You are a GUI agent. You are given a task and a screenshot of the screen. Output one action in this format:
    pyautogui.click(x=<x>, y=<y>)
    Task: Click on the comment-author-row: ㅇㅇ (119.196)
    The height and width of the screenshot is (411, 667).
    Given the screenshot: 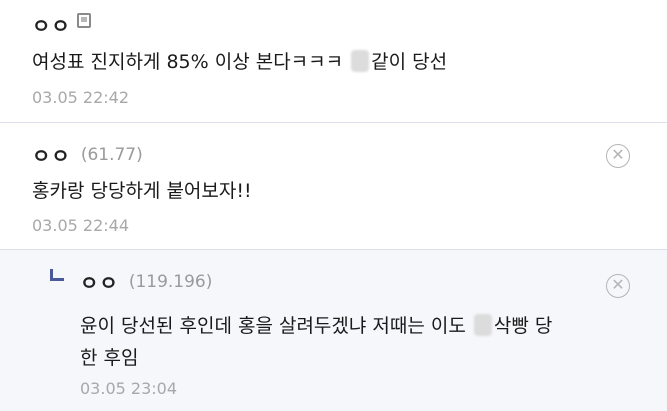 What is the action you would take?
    pyautogui.click(x=146, y=281)
    